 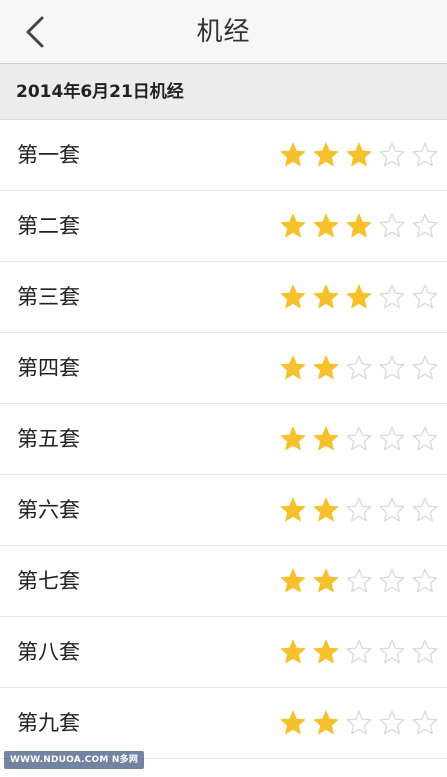 What do you see at coordinates (48, 368) in the screenshot?
I see `set-label: 第四套` at bounding box center [48, 368].